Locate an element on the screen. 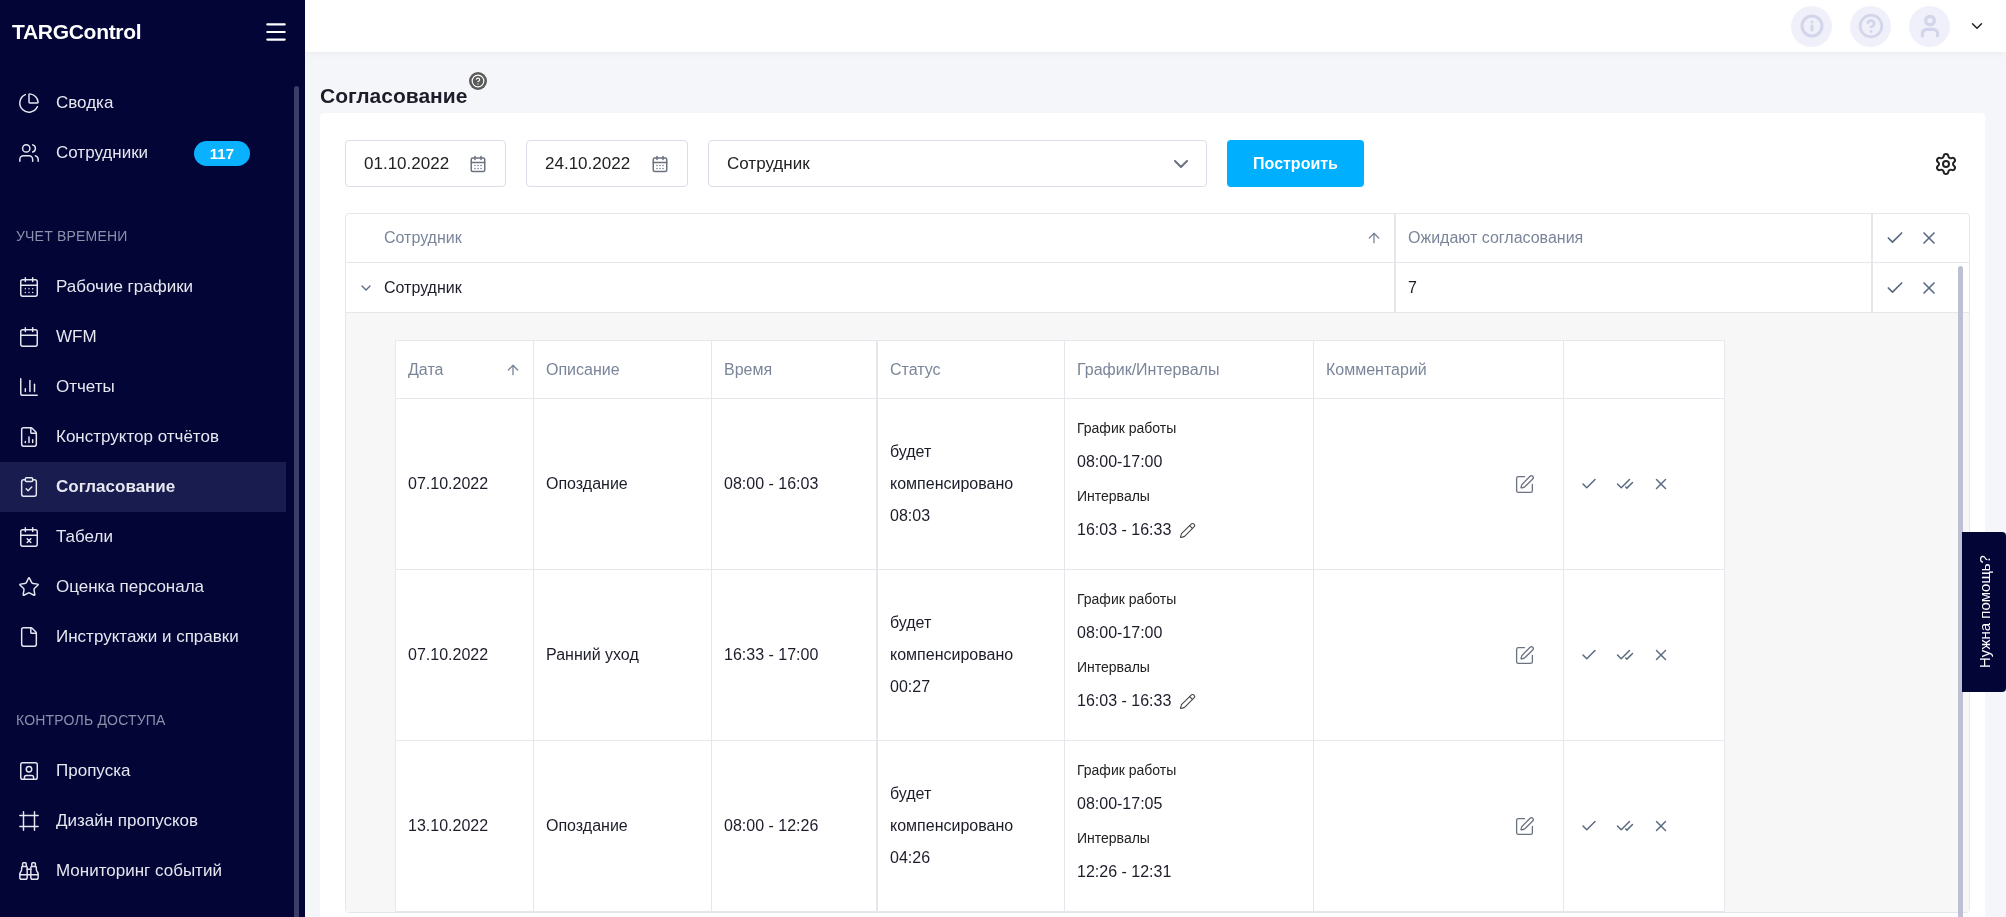  table-cell-text: 08:00 - 16:03 is located at coordinates (772, 484).